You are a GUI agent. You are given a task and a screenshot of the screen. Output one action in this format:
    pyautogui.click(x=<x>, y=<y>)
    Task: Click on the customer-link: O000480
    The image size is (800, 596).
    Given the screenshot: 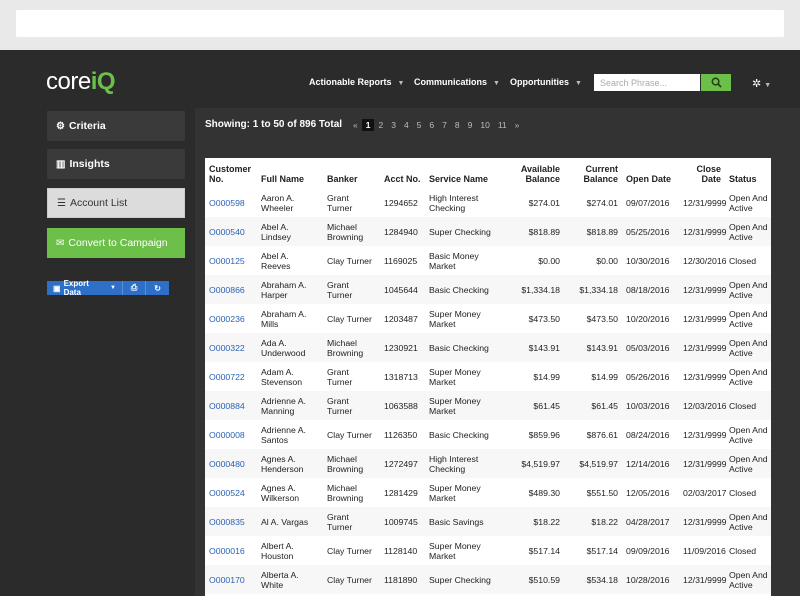 What is the action you would take?
    pyautogui.click(x=231, y=463)
    